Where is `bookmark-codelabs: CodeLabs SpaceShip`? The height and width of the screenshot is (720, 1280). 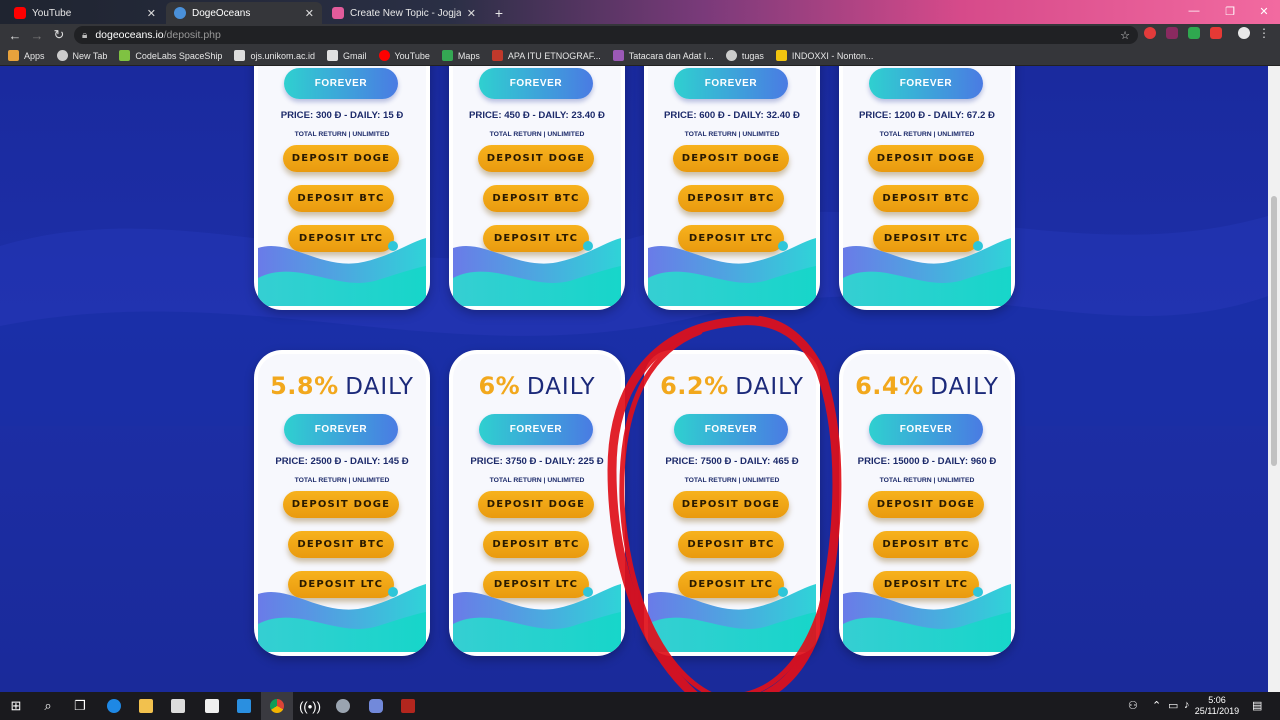 bookmark-codelabs: CodeLabs SpaceShip is located at coordinates (170, 55).